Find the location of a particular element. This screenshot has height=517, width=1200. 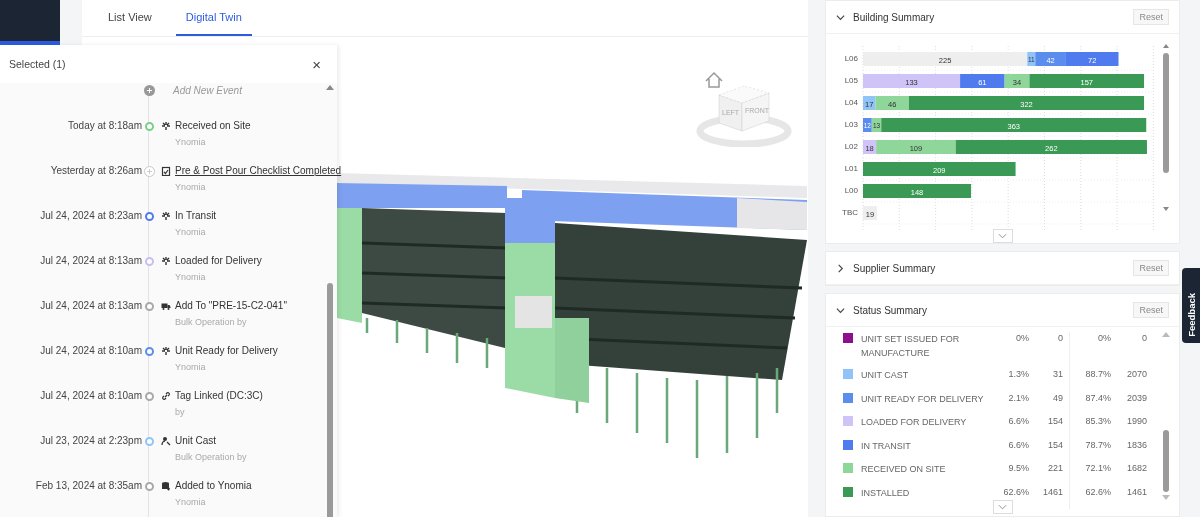

table-cell: 87.4% is located at coordinates (1090, 403).